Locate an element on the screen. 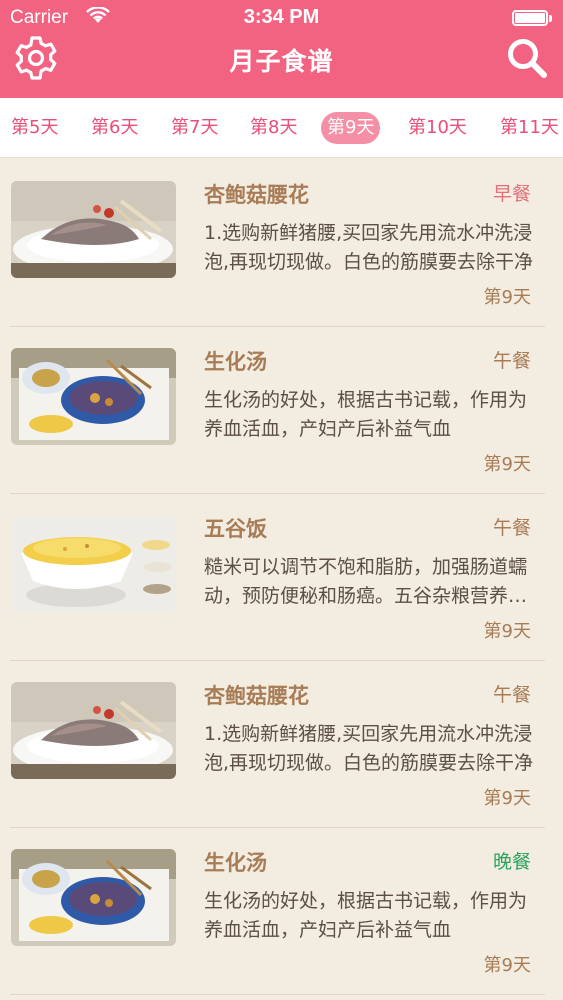 The width and height of the screenshot is (563, 1000). battery-icon is located at coordinates (532, 18).